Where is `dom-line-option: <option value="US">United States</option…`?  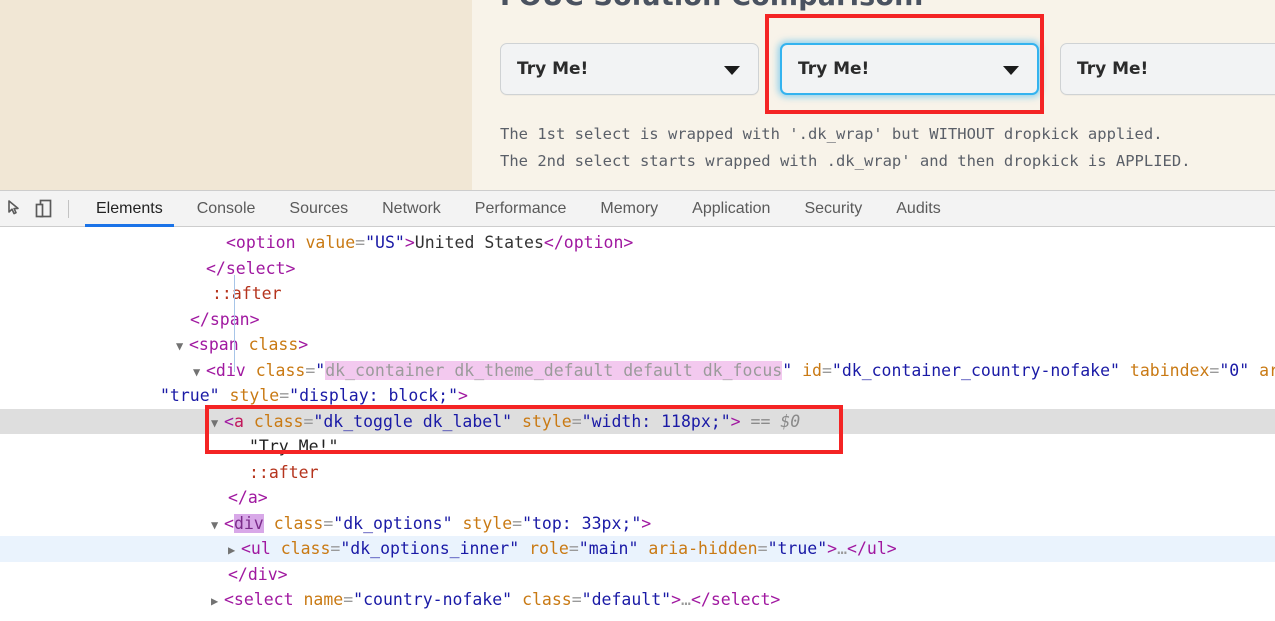 dom-line-option: <option value="US">United States</option… is located at coordinates (637, 243).